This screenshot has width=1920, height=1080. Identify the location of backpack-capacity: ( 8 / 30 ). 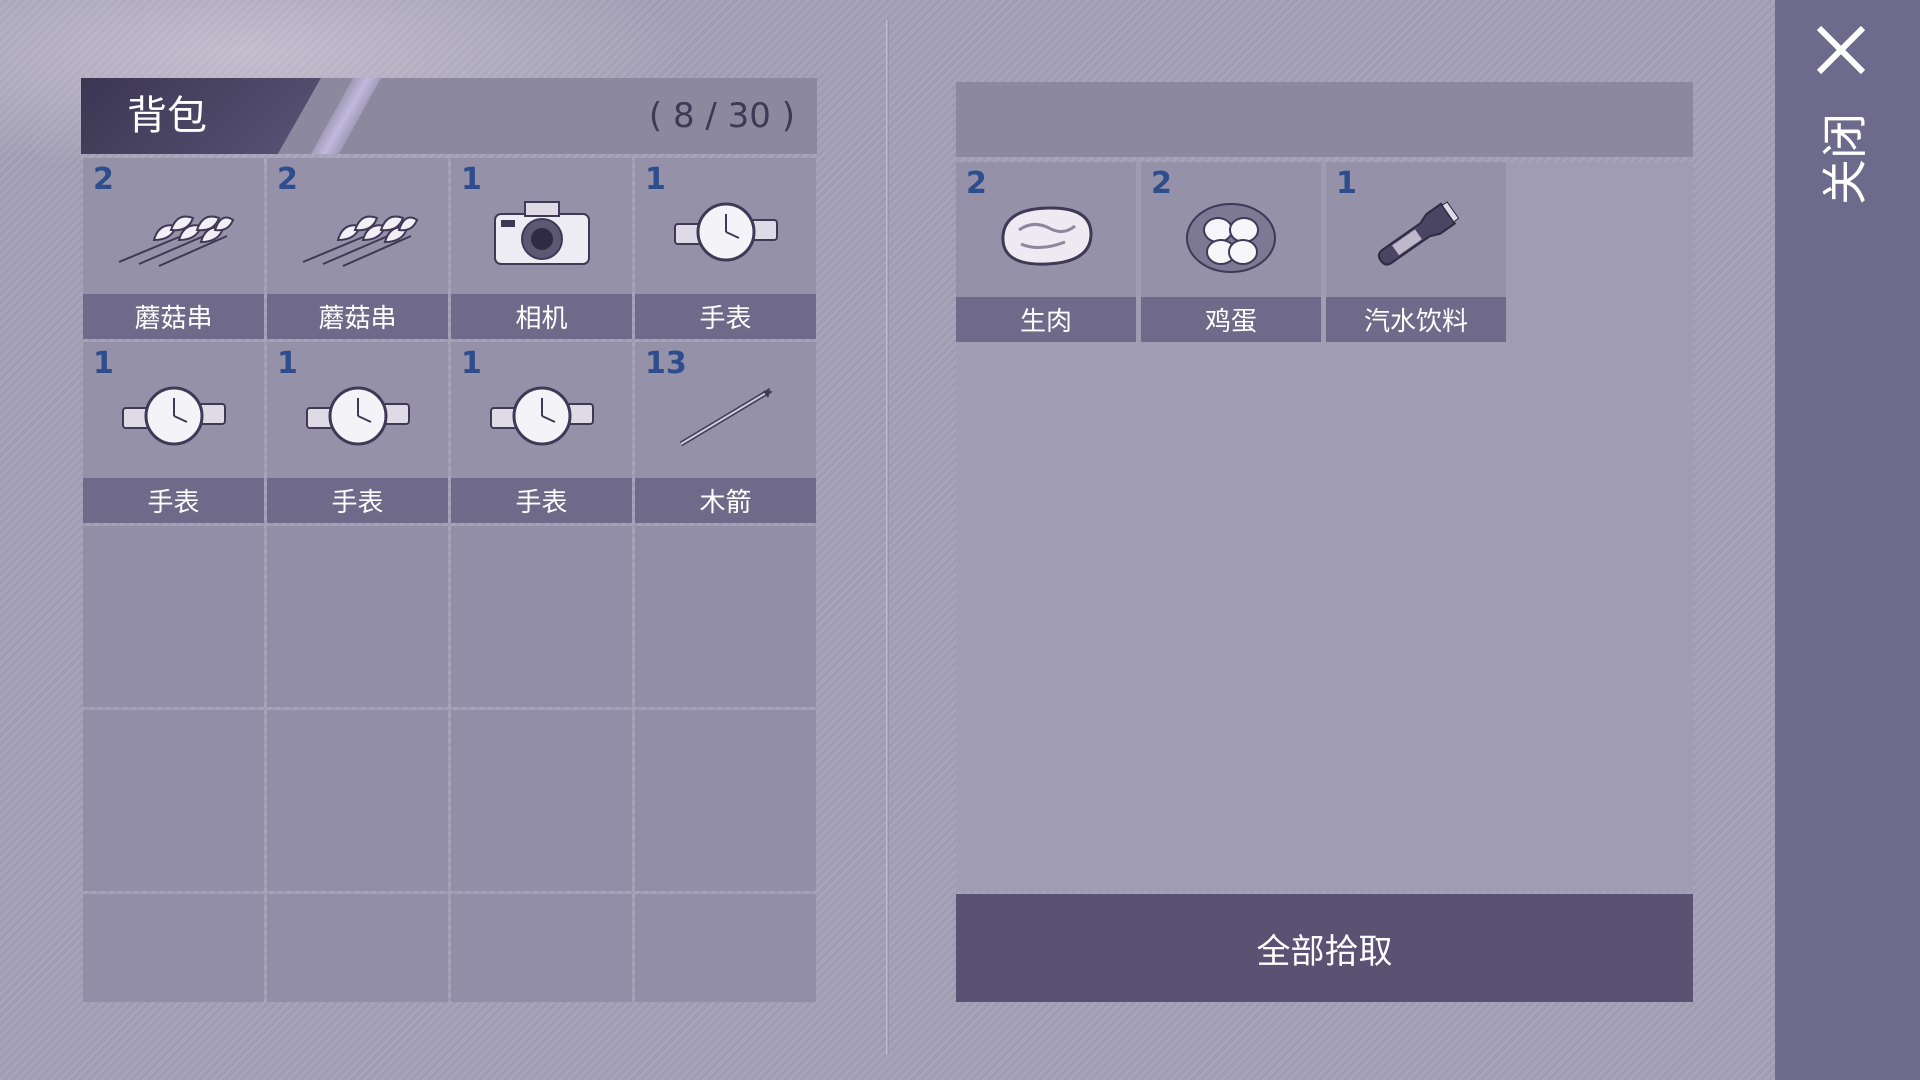
(721, 116).